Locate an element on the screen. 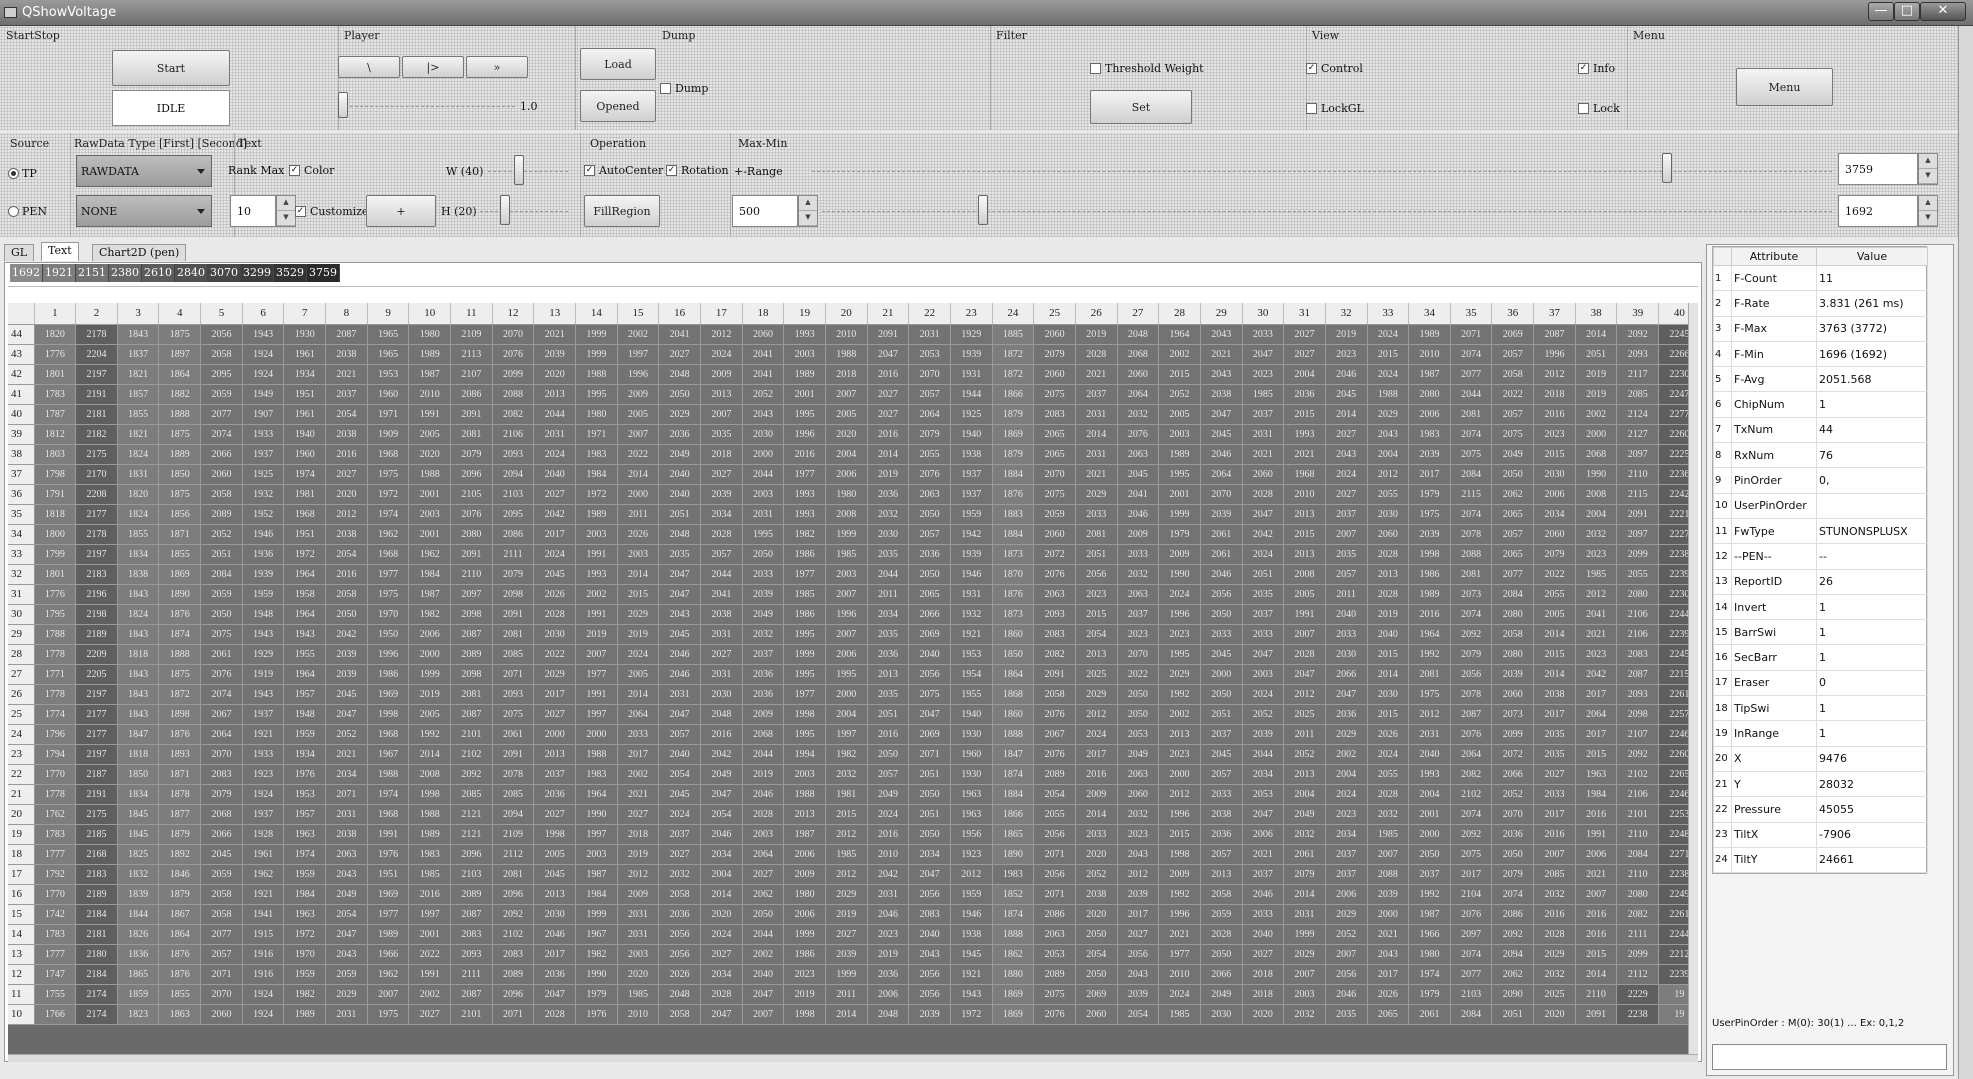 This screenshot has width=1973, height=1079. grid-cell: 2044 is located at coordinates (1471, 394).